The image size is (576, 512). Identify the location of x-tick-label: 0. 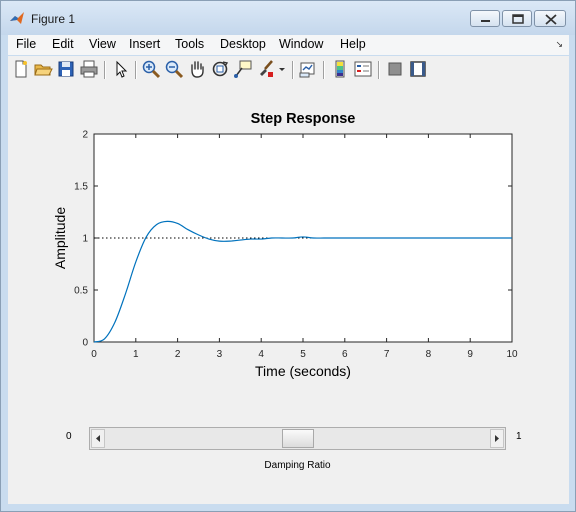
(94, 354).